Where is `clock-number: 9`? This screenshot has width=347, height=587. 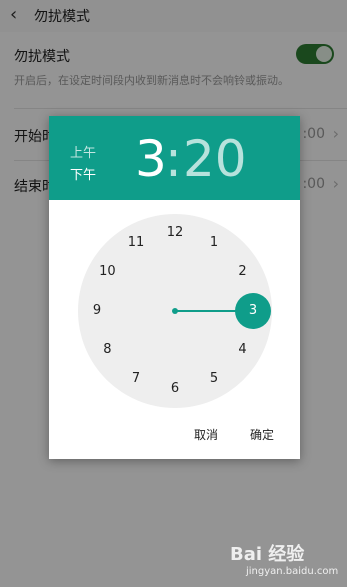
clock-number: 9 is located at coordinates (97, 311).